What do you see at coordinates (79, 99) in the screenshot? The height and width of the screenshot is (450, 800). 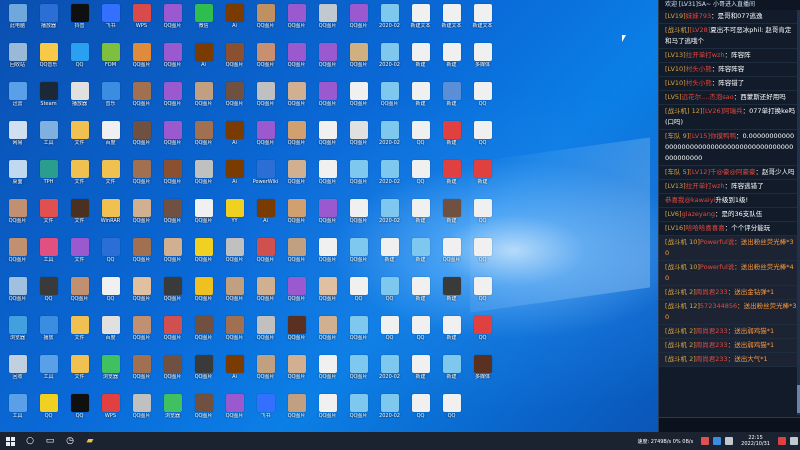 I see `desktop-icon: 播放器` at bounding box center [79, 99].